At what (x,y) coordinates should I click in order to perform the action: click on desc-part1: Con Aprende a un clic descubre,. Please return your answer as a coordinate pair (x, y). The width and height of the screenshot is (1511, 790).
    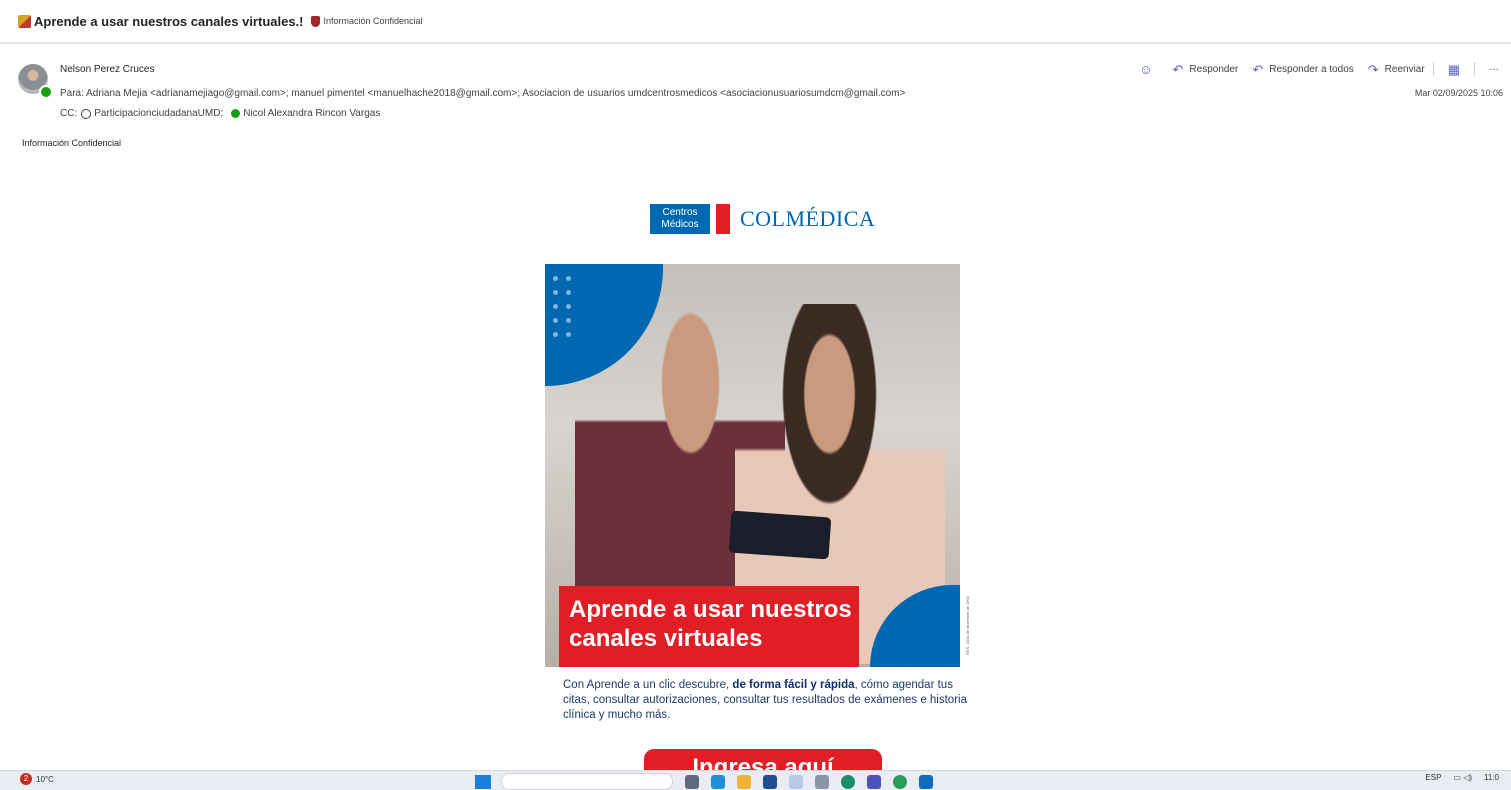
    Looking at the image, I should click on (648, 685).